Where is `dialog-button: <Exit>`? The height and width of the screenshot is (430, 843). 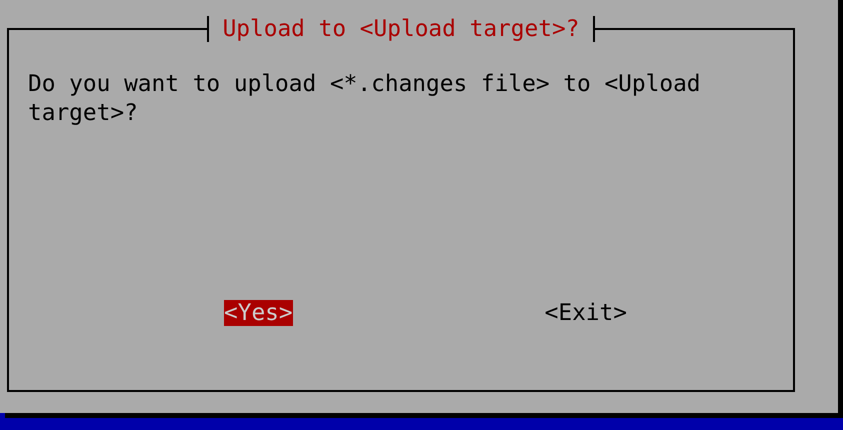
dialog-button: <Exit> is located at coordinates (585, 313).